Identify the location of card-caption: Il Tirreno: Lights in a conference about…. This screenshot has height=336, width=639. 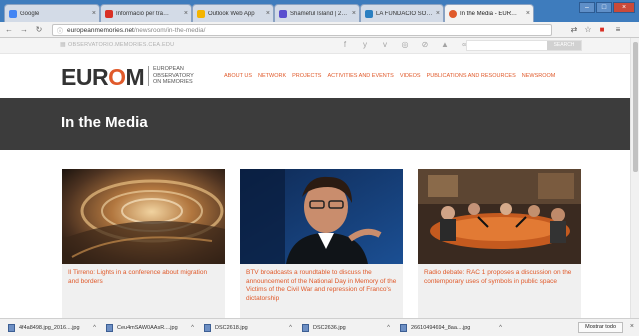
(143, 291).